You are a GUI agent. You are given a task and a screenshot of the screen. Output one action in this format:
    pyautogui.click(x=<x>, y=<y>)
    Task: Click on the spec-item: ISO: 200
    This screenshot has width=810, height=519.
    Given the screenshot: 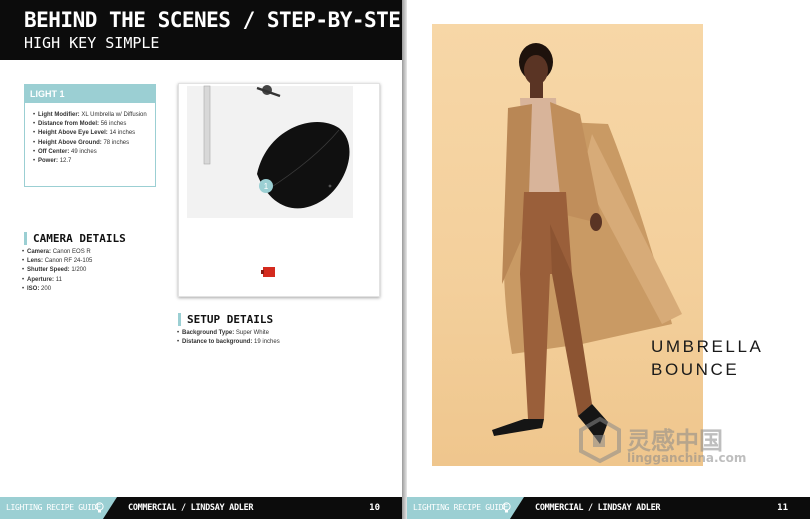 What is the action you would take?
    pyautogui.click(x=57, y=289)
    